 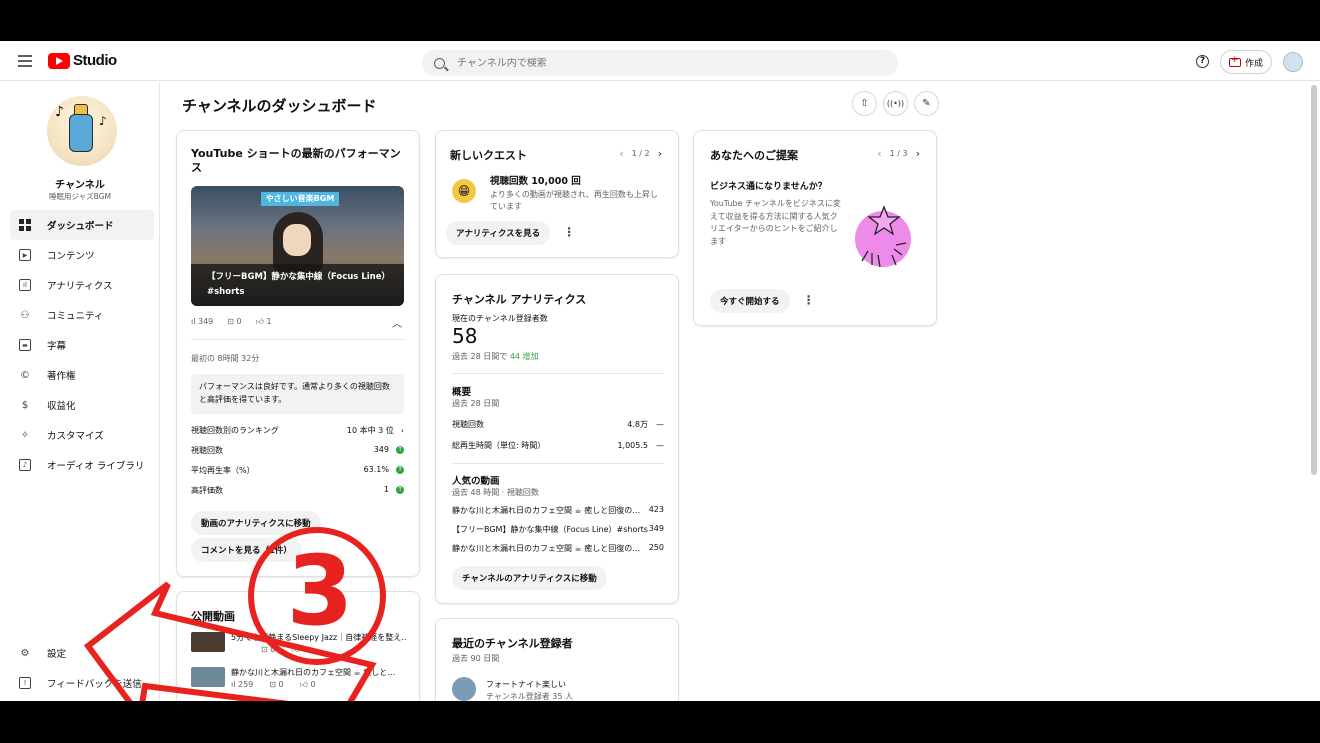 I want to click on youtube-logo-icon, so click(x=59, y=60).